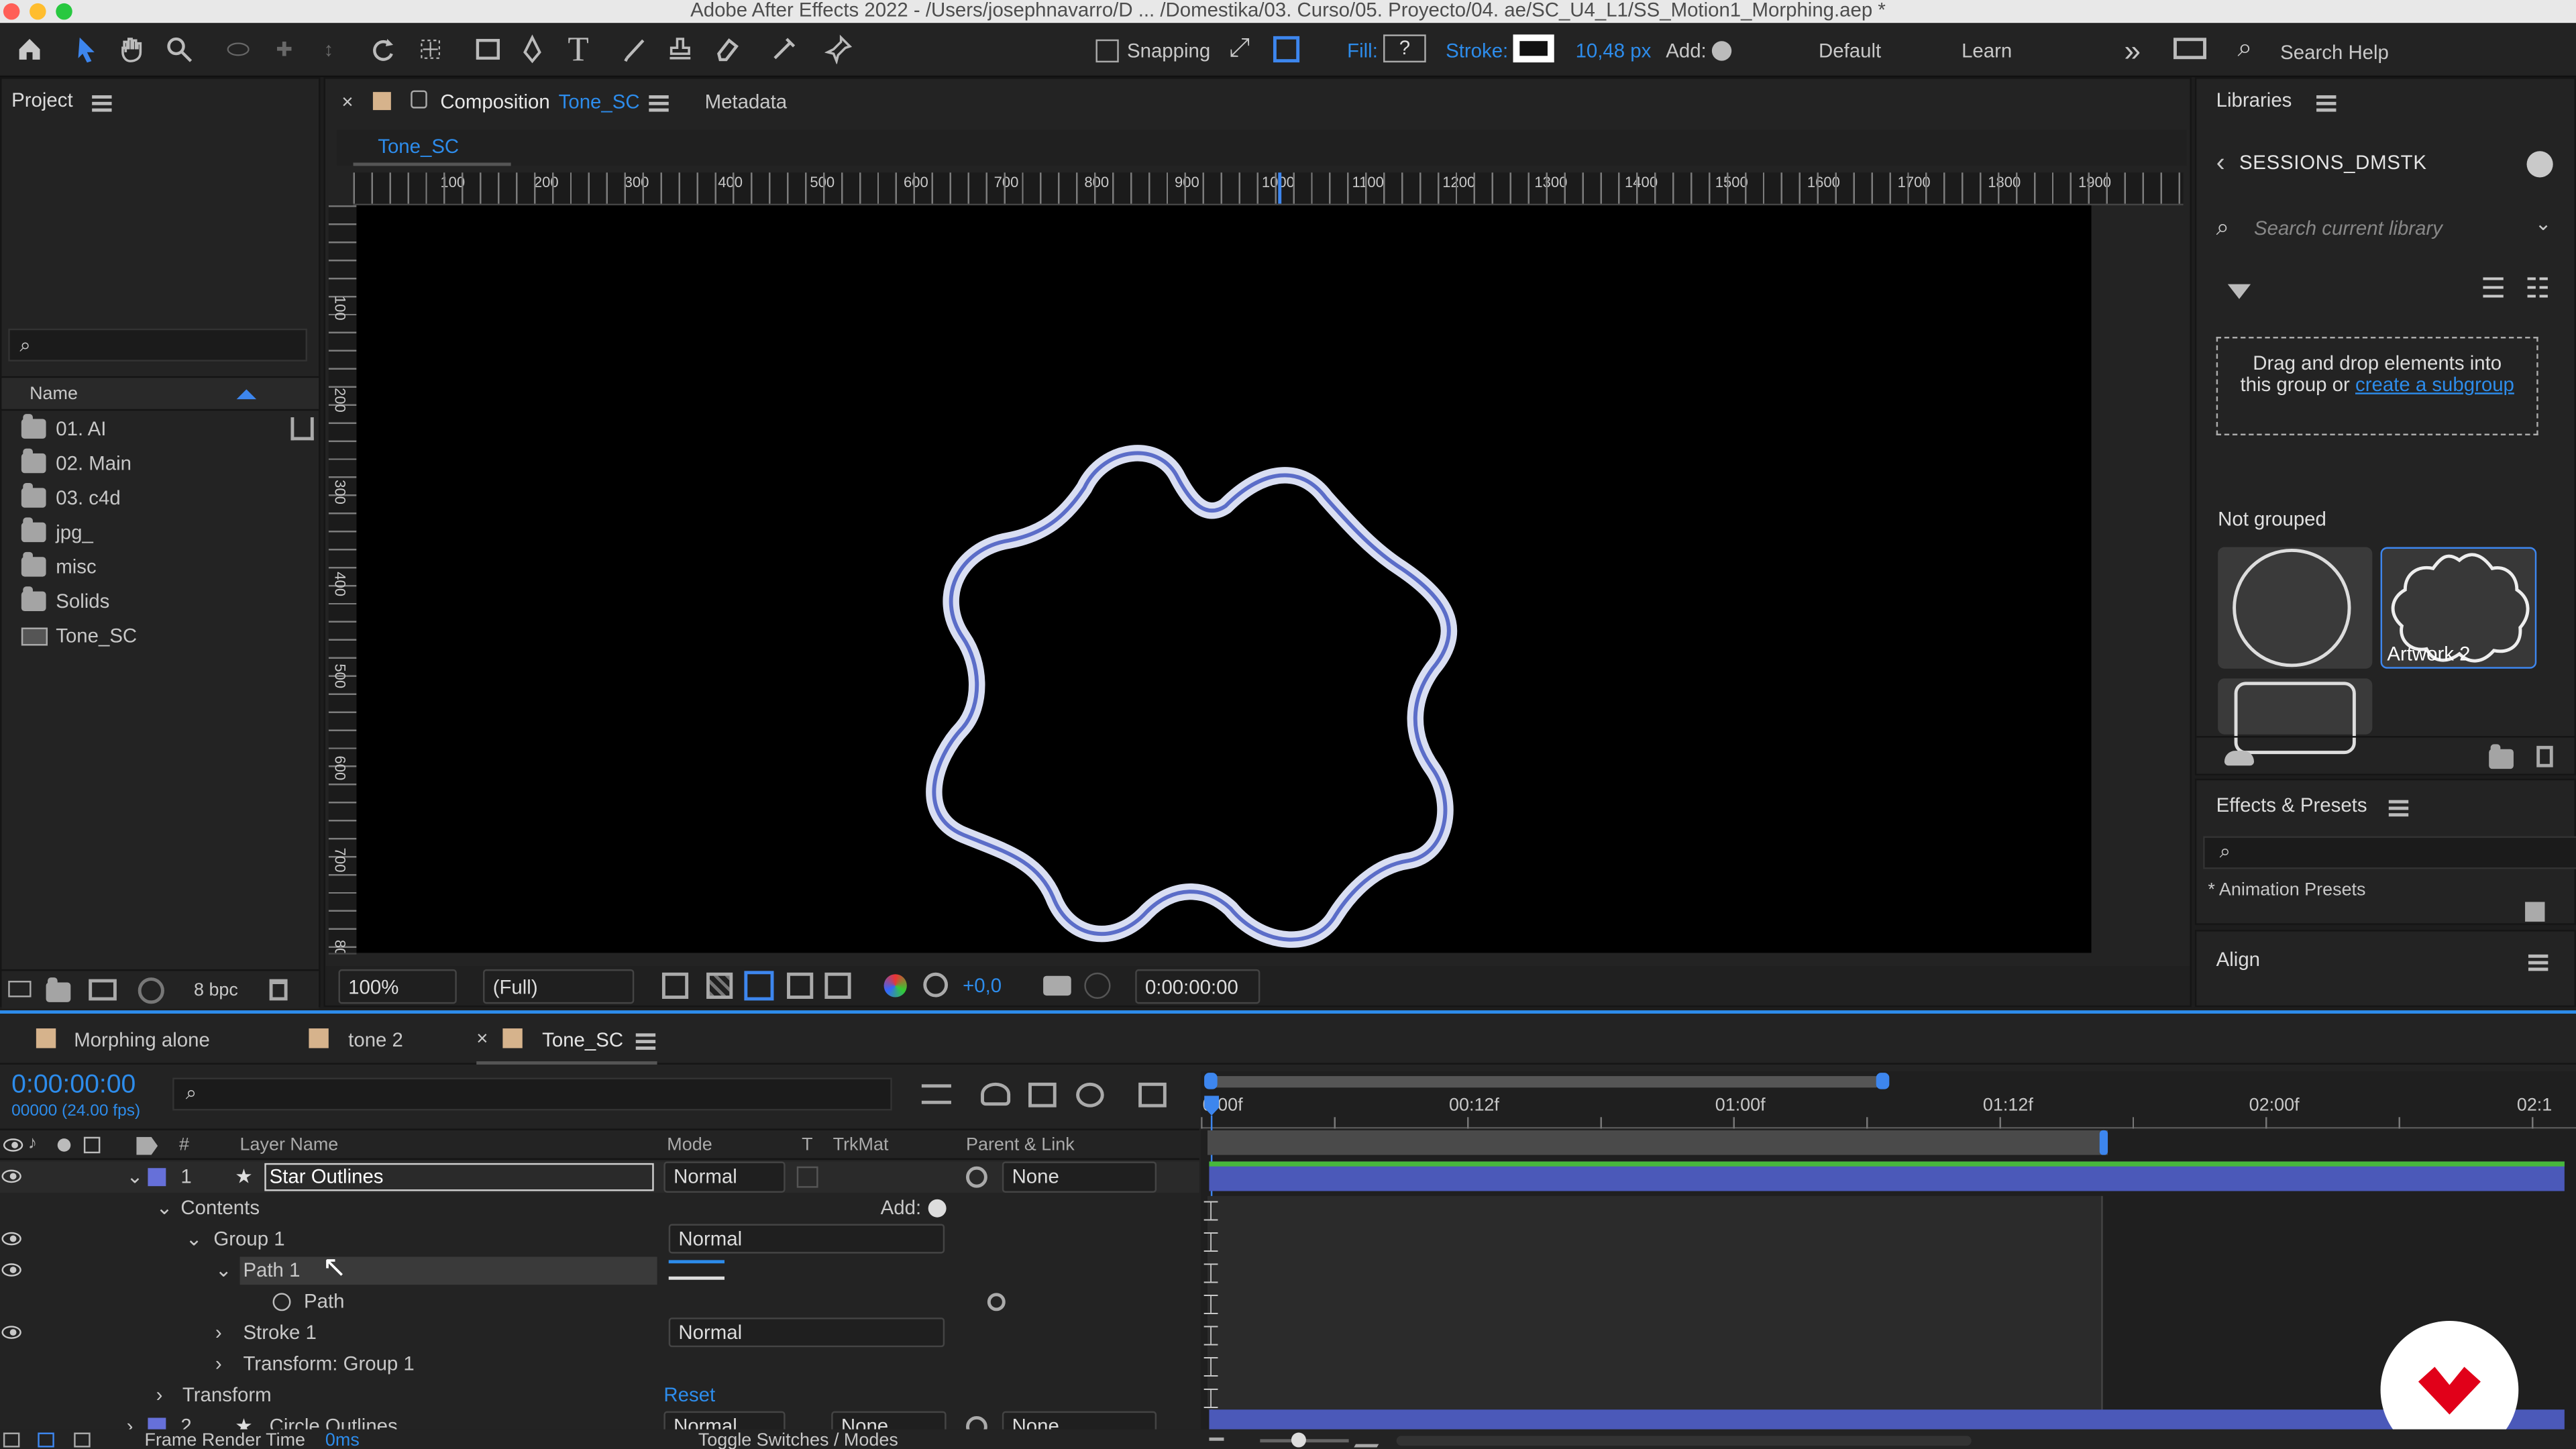 The image size is (2576, 1449). What do you see at coordinates (179, 49) in the screenshot?
I see `zoom-tool-icon` at bounding box center [179, 49].